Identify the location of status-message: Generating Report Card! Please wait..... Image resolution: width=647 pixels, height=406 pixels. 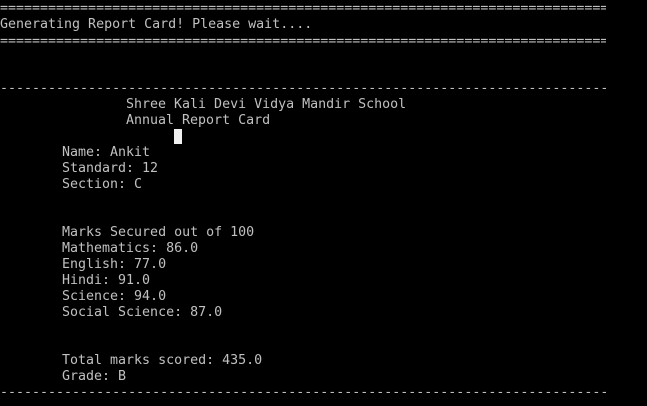
(156, 24).